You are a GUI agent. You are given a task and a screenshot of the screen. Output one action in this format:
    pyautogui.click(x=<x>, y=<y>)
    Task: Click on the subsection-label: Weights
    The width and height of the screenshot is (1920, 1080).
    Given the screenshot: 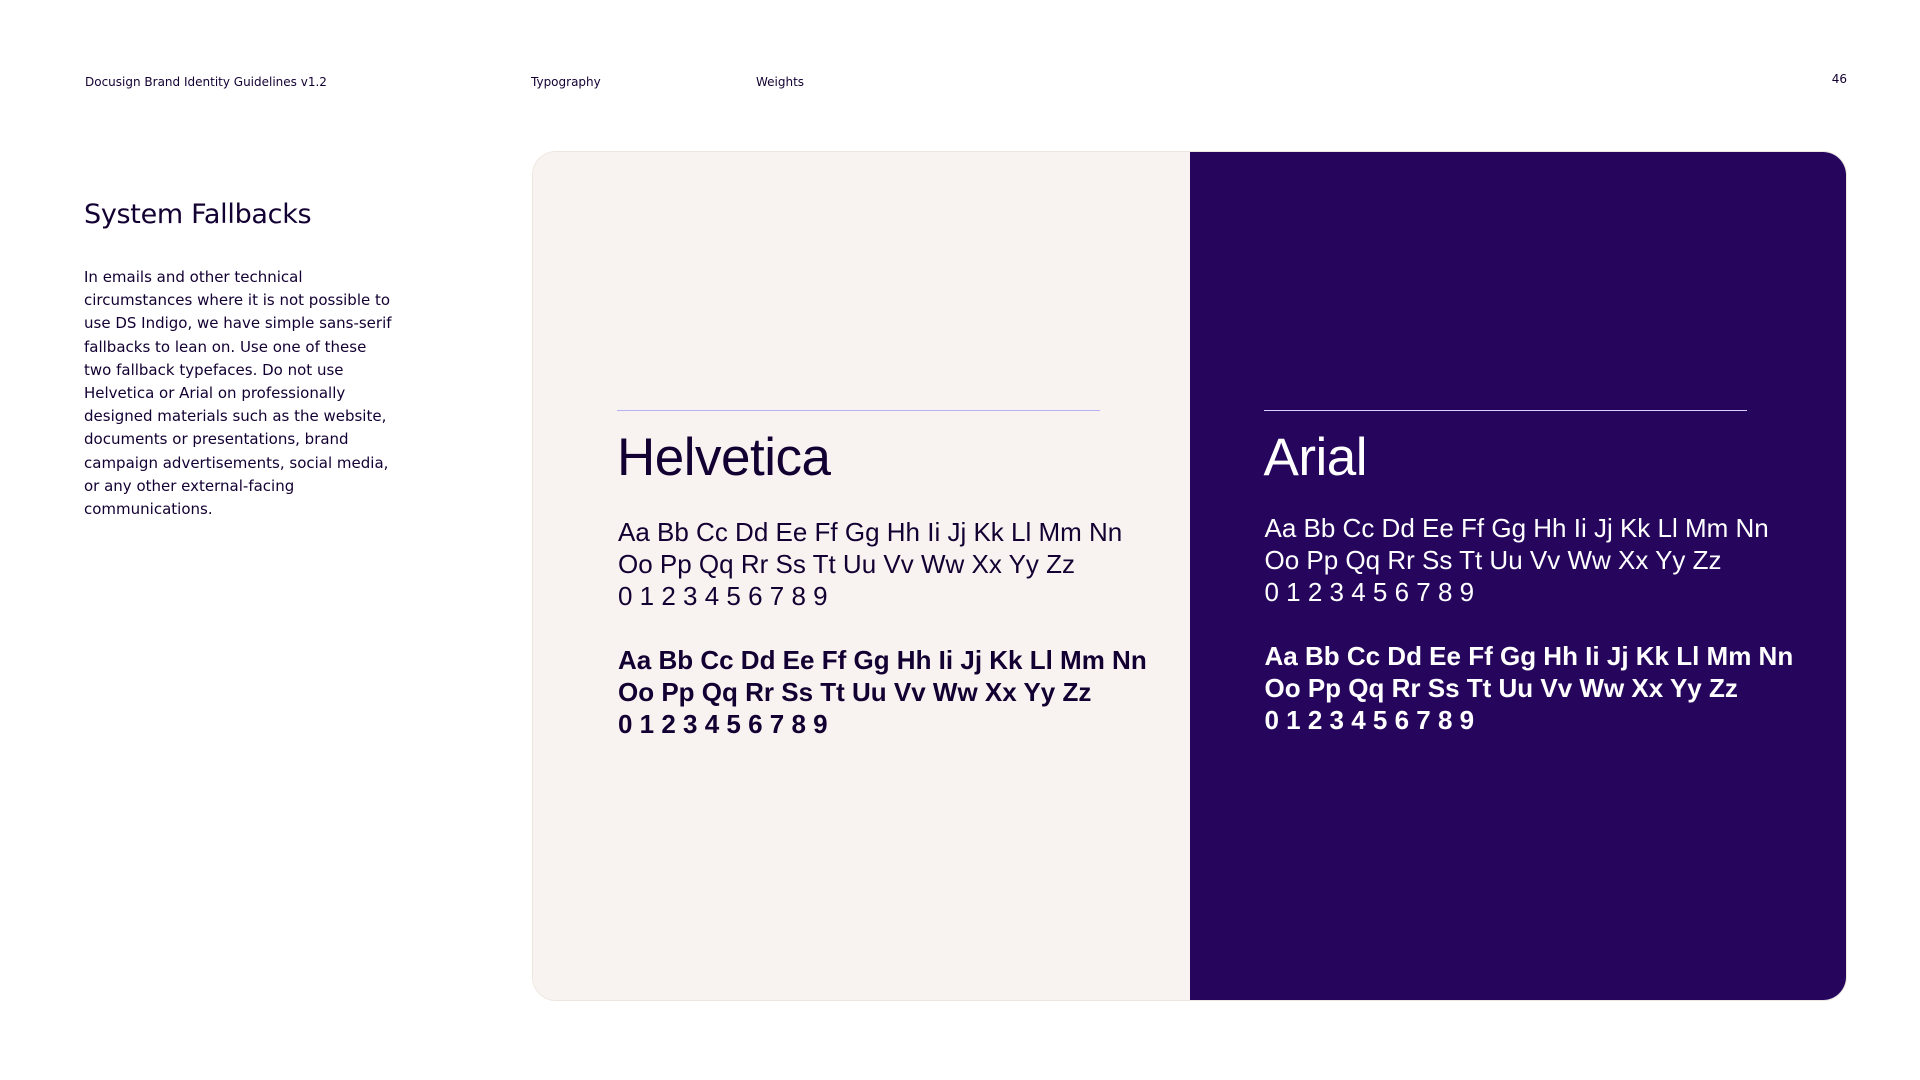 What is the action you would take?
    pyautogui.click(x=780, y=82)
    